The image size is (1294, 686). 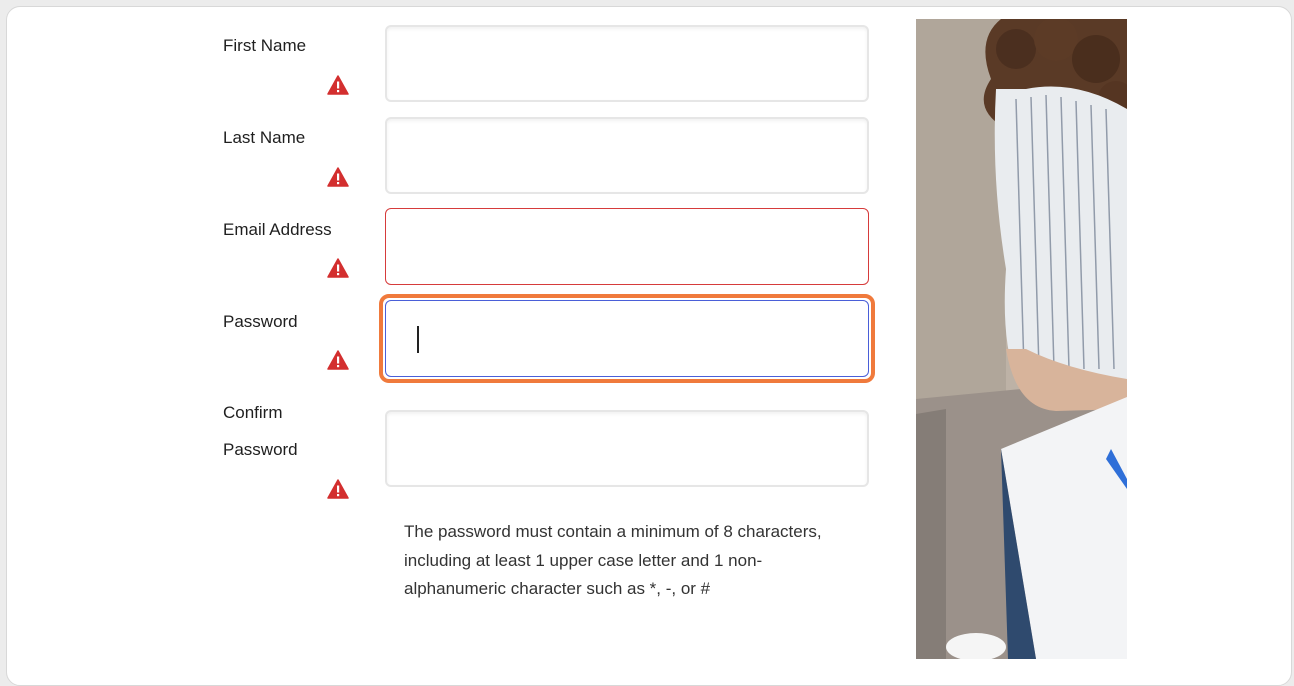 I want to click on confirm-password-input, so click(x=627, y=448).